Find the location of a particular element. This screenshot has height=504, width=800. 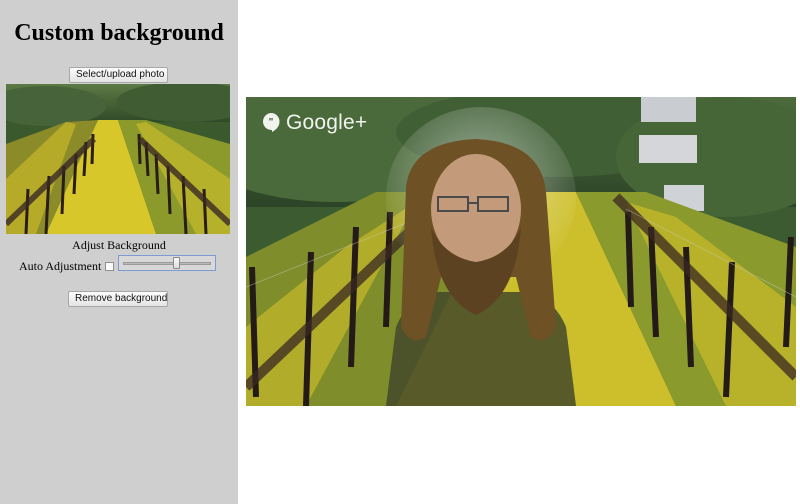

auto-adjustment-label: Auto Adjustment is located at coordinates (60, 265).